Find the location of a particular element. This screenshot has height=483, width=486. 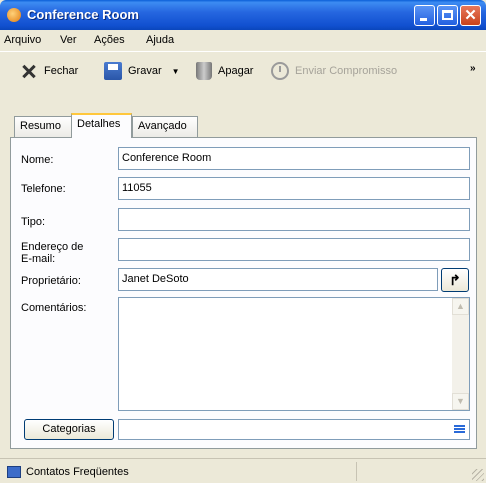

maximize-button is located at coordinates (447, 15).